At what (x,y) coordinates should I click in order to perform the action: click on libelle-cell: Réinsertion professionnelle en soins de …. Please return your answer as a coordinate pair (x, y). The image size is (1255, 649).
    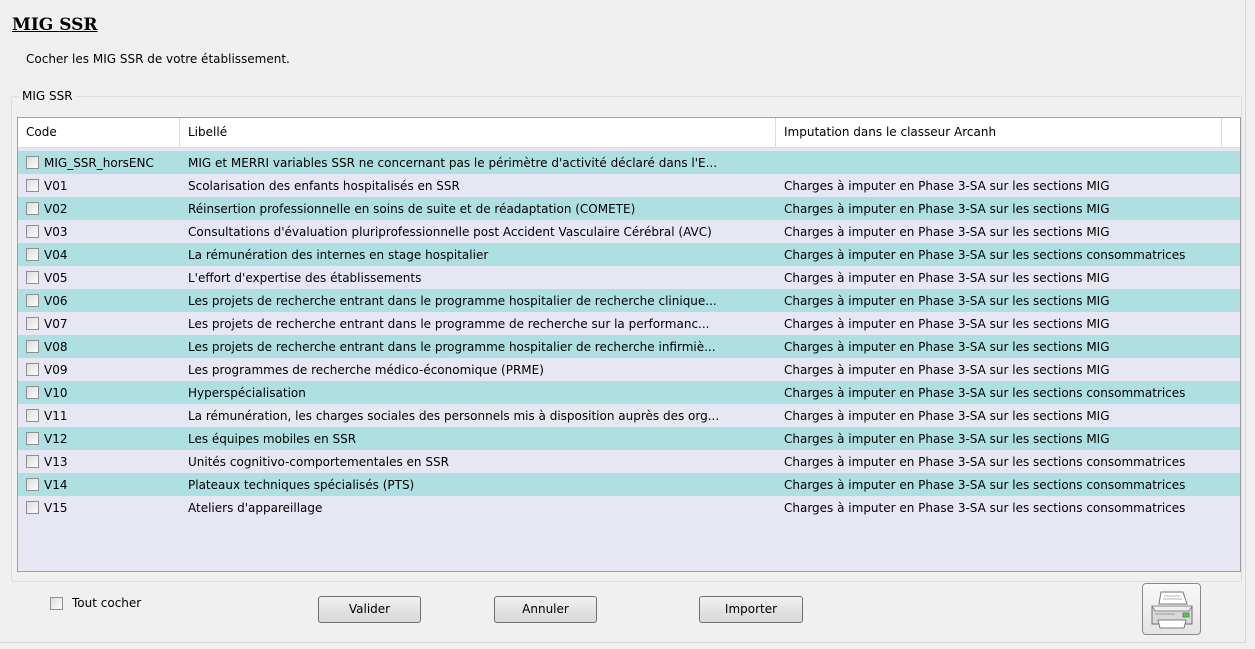
    Looking at the image, I should click on (412, 208).